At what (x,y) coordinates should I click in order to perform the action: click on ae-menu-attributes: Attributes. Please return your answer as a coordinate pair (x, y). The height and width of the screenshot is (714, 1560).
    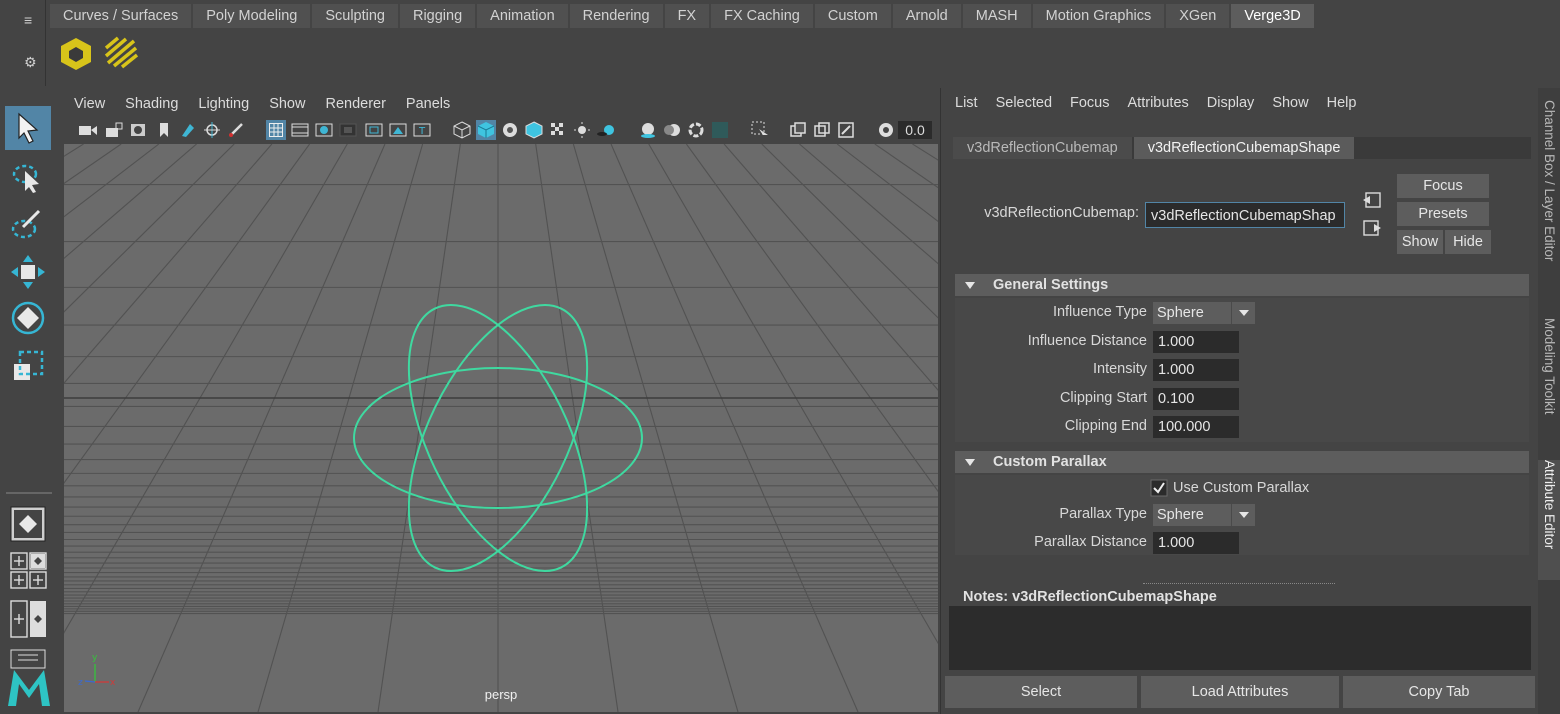
    Looking at the image, I should click on (1158, 103).